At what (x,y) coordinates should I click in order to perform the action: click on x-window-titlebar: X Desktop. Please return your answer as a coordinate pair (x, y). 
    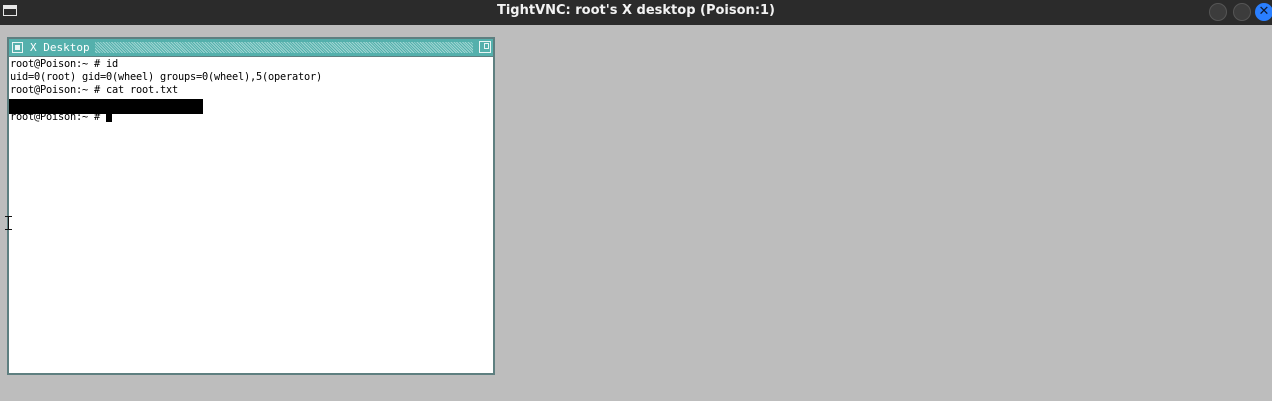
    Looking at the image, I should click on (251, 47).